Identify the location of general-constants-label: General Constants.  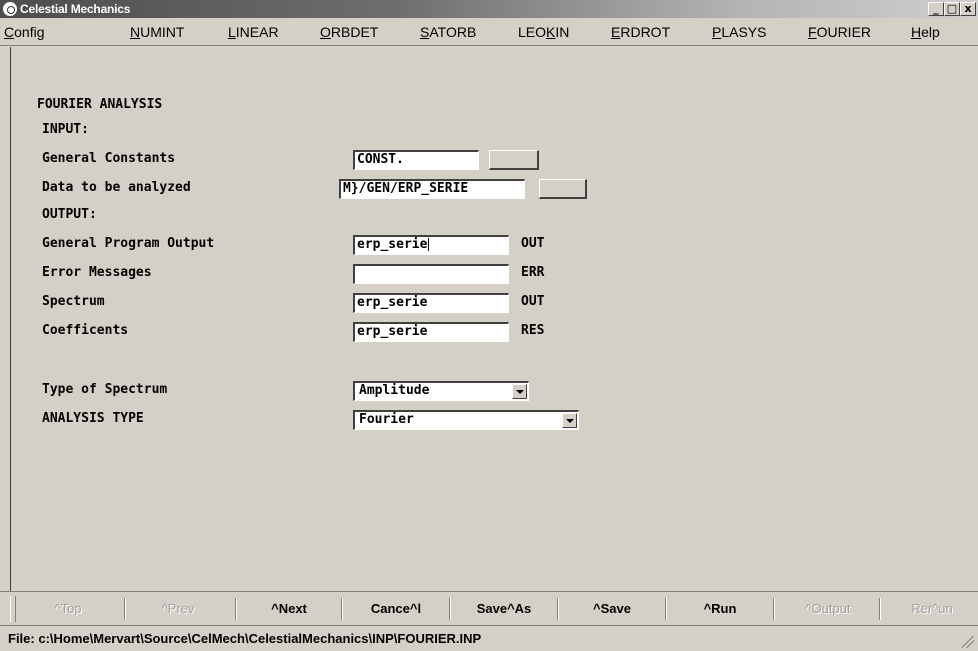
(109, 158).